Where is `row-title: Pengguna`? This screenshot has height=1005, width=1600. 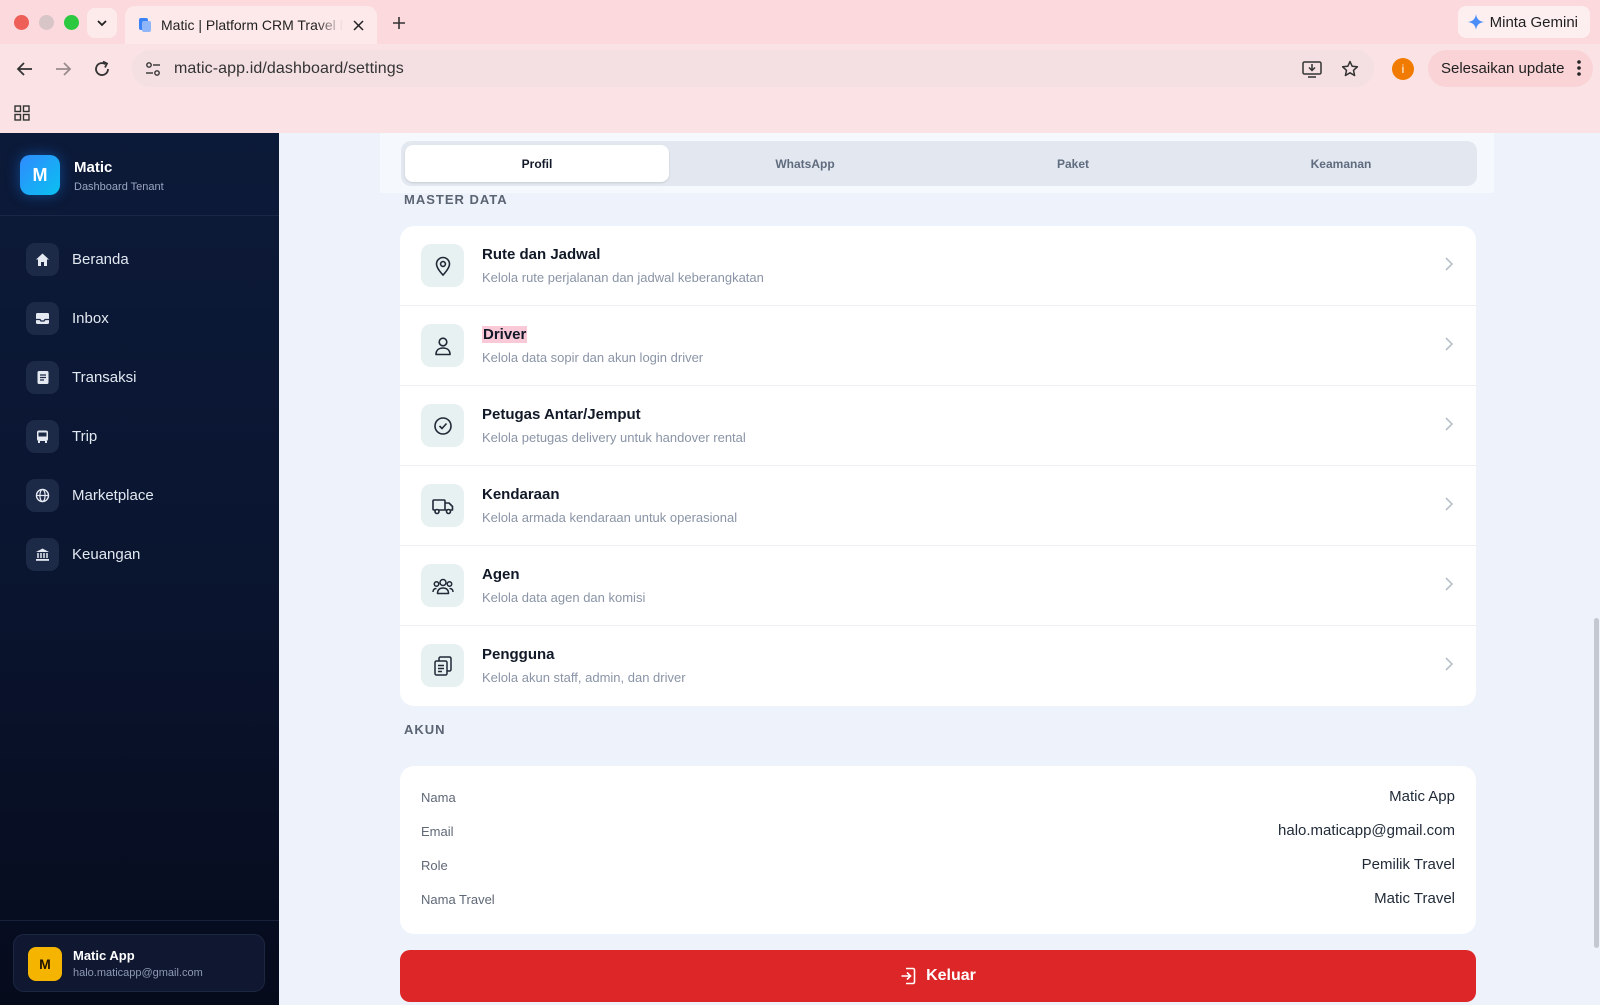
row-title: Pengguna is located at coordinates (518, 654).